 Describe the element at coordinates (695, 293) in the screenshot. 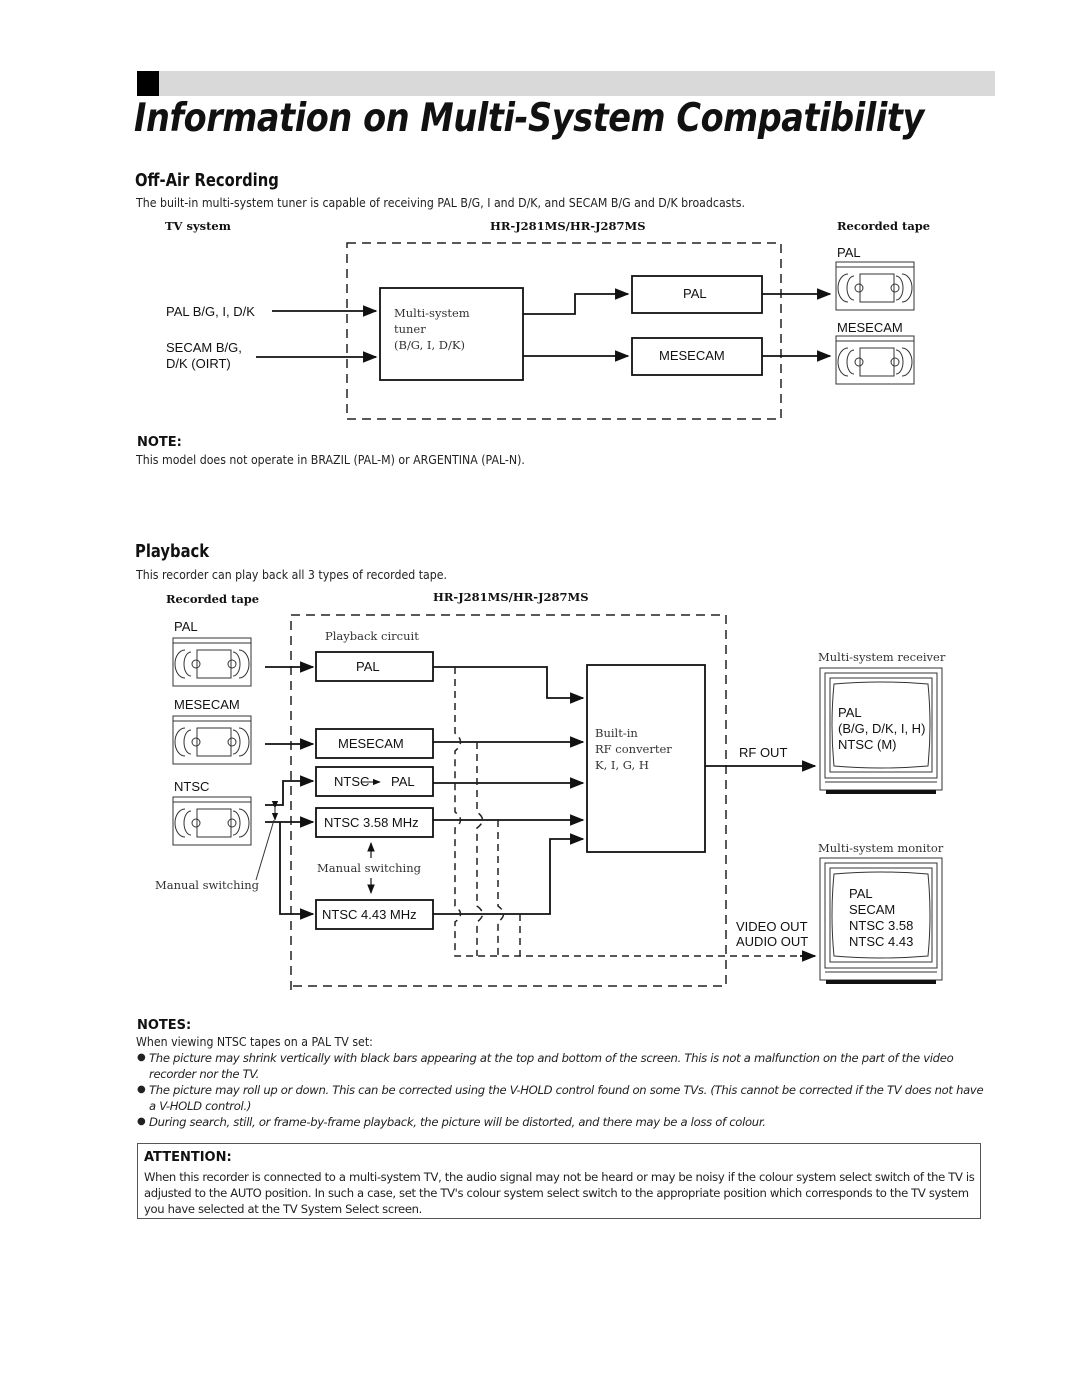

I see `output-pal: PAL` at that location.